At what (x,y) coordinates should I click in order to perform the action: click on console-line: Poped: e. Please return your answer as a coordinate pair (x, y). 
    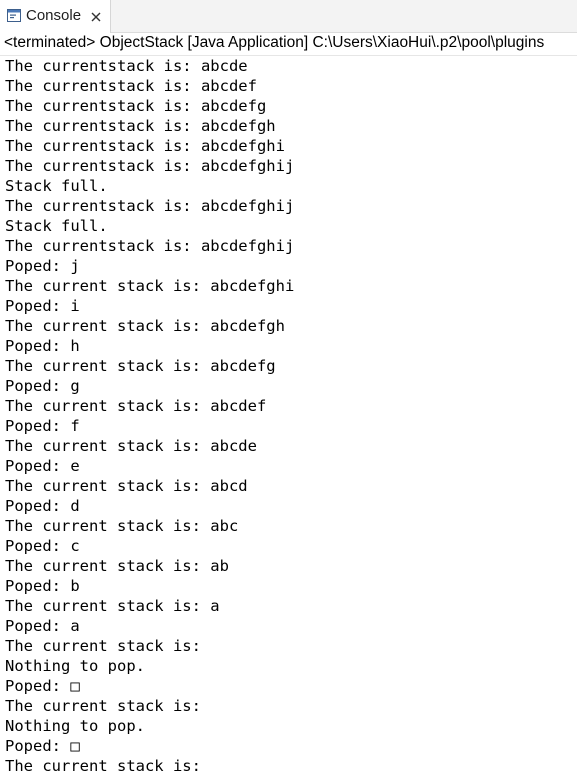
    Looking at the image, I should click on (42, 466).